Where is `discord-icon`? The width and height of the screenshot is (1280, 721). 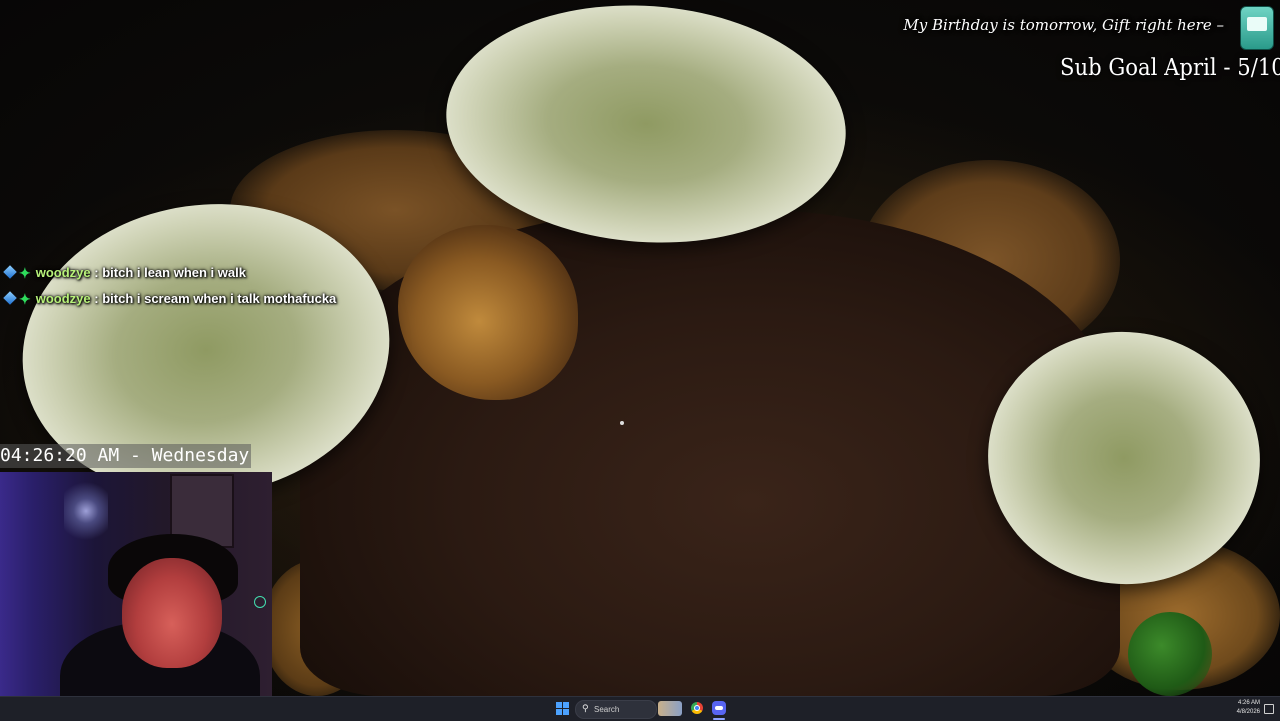
discord-icon is located at coordinates (719, 708).